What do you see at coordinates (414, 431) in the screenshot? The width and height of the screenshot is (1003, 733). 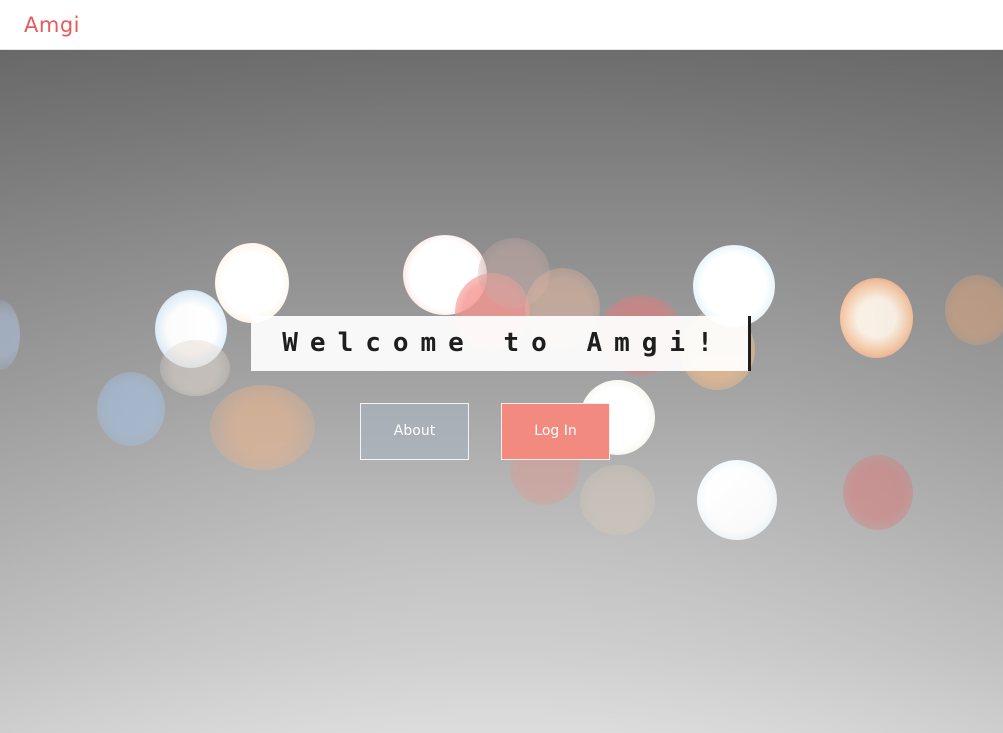 I see `about-button: About` at bounding box center [414, 431].